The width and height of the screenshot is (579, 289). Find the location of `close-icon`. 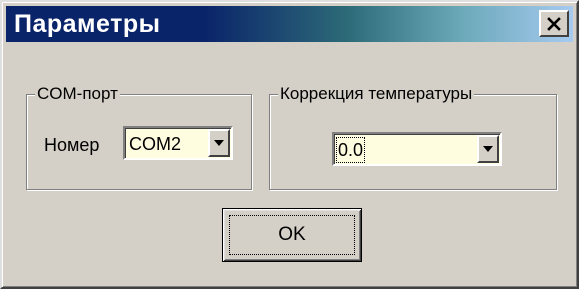

close-icon is located at coordinates (554, 23).